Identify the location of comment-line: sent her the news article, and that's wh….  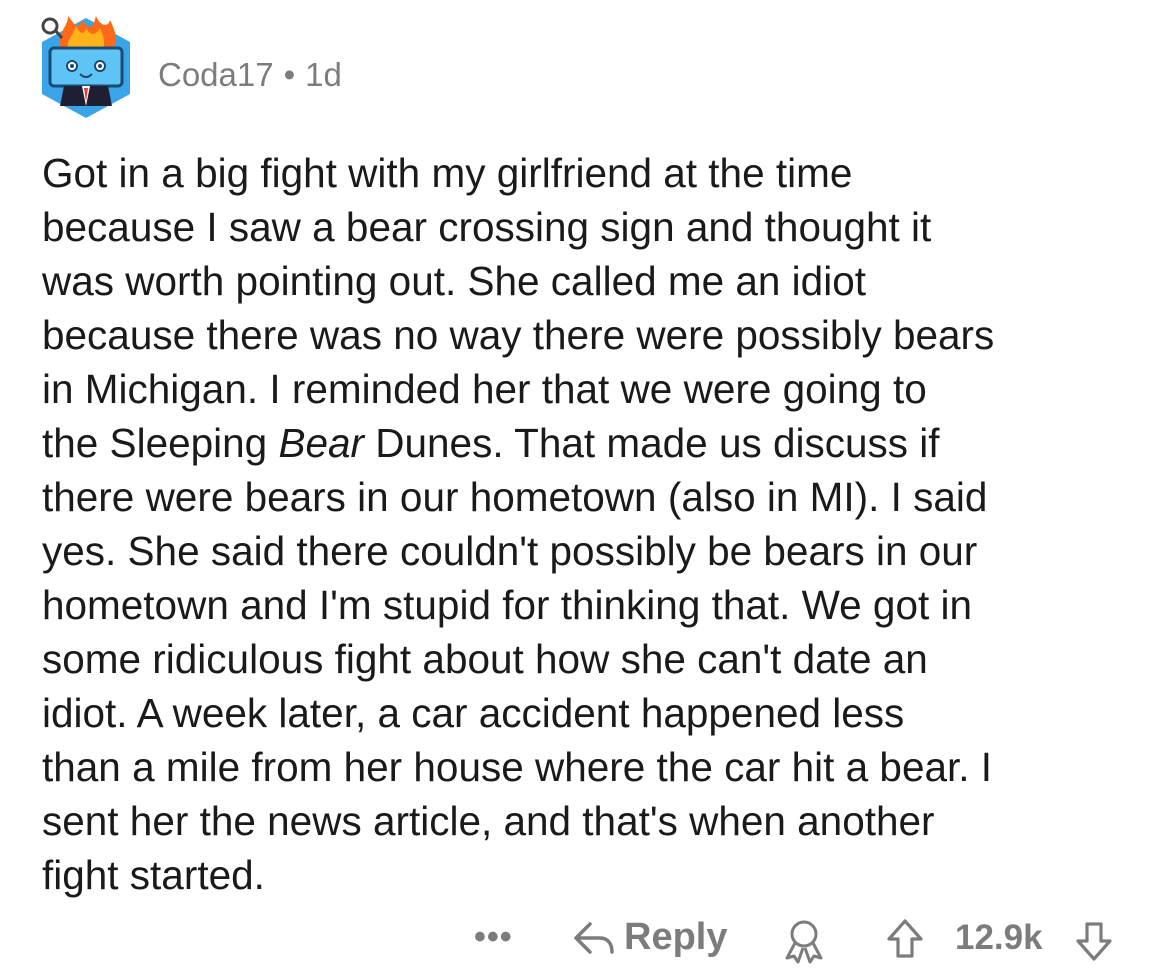
(488, 821).